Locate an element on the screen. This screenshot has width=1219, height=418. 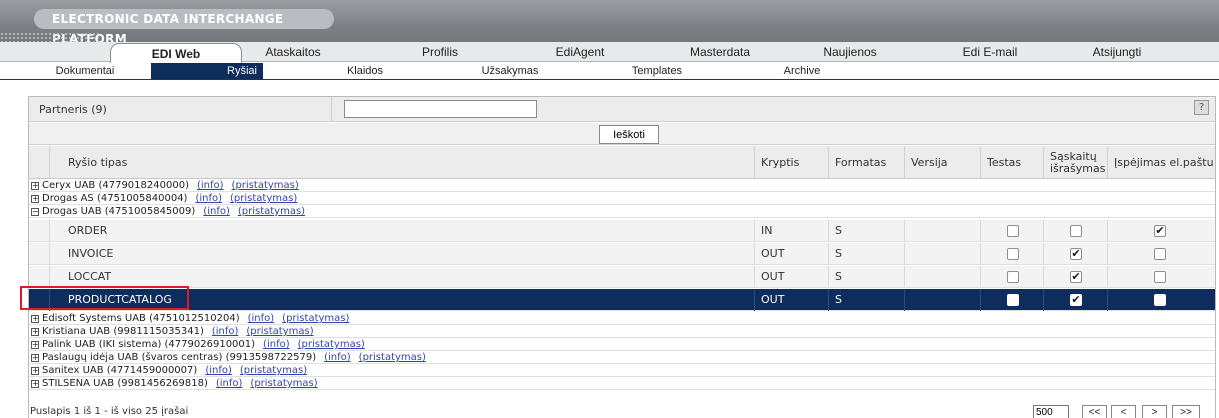
col-header-email-alert: Įspėjimas el.paštu is located at coordinates (1161, 162).